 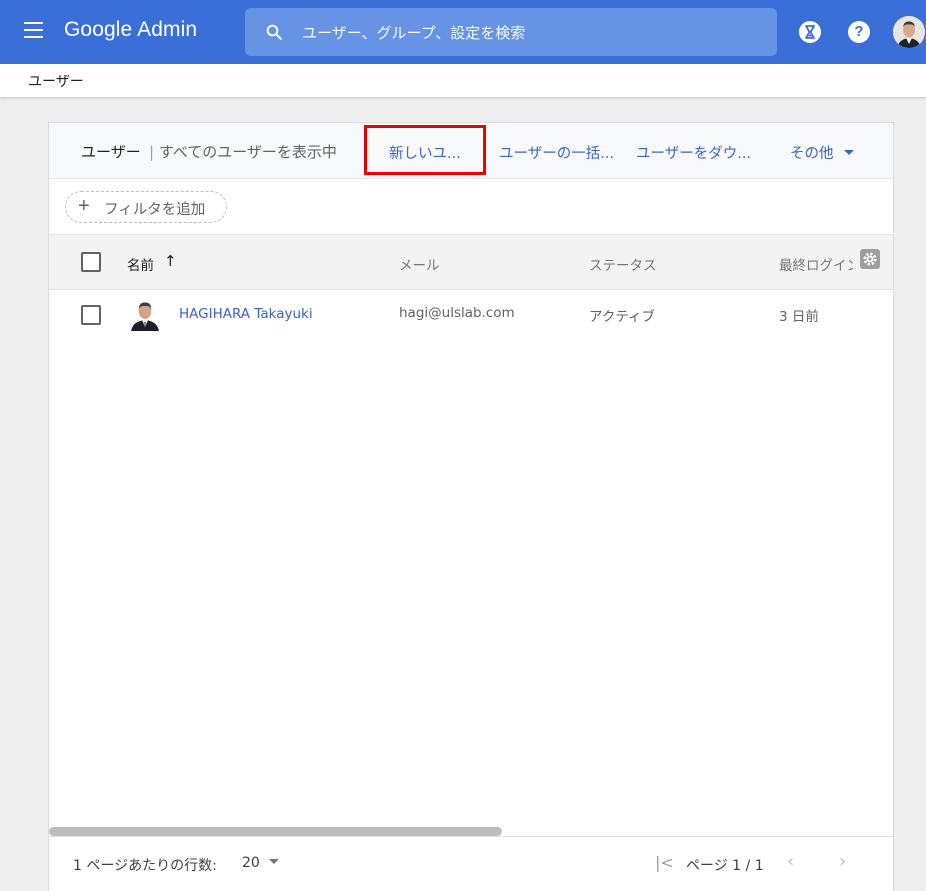 What do you see at coordinates (246, 314) in the screenshot?
I see `user-name-link: HAGIHARA Takayuki` at bounding box center [246, 314].